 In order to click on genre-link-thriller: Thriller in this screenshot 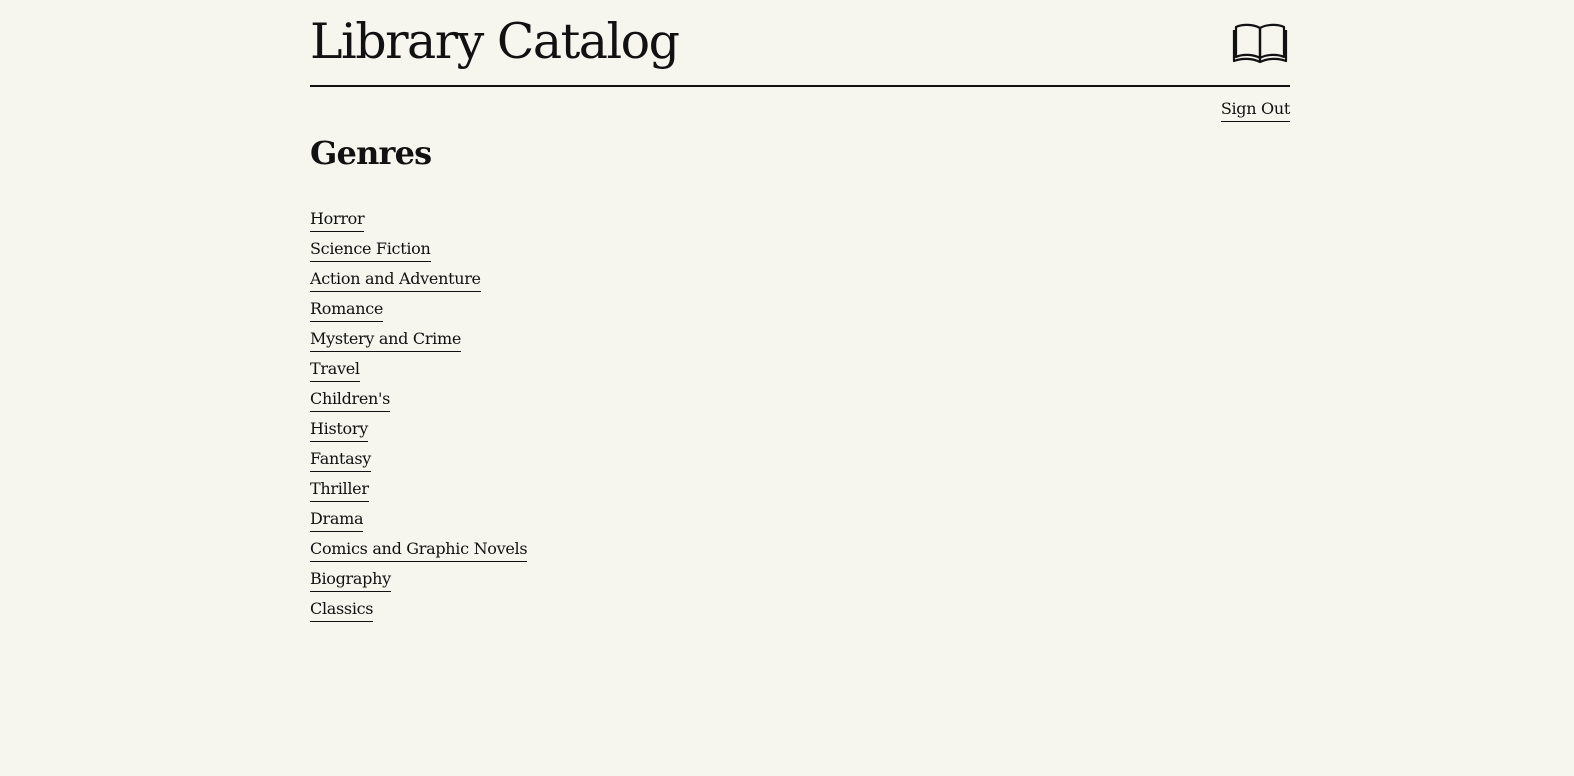, I will do `click(339, 490)`.